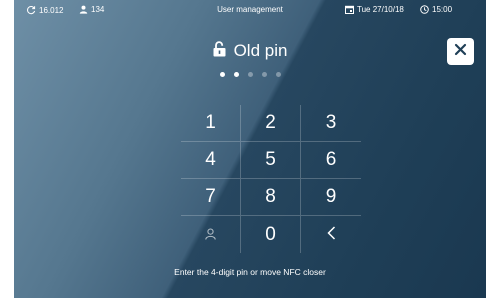 Image resolution: width=498 pixels, height=304 pixels. I want to click on pin-header: Old pin, so click(250, 51).